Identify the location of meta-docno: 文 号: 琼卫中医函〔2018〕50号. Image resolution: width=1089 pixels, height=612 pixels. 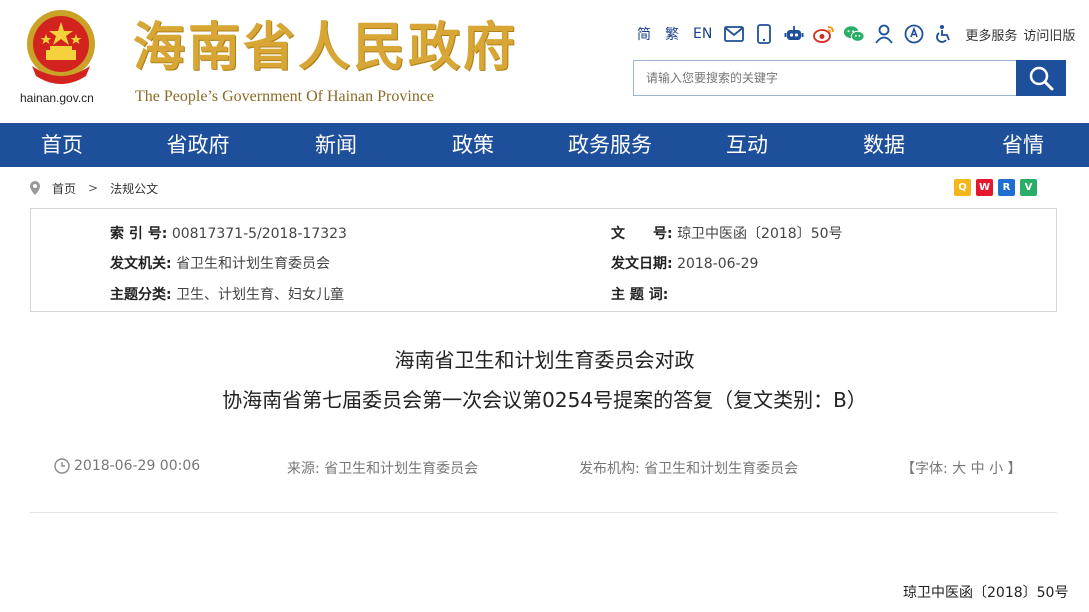
(727, 234).